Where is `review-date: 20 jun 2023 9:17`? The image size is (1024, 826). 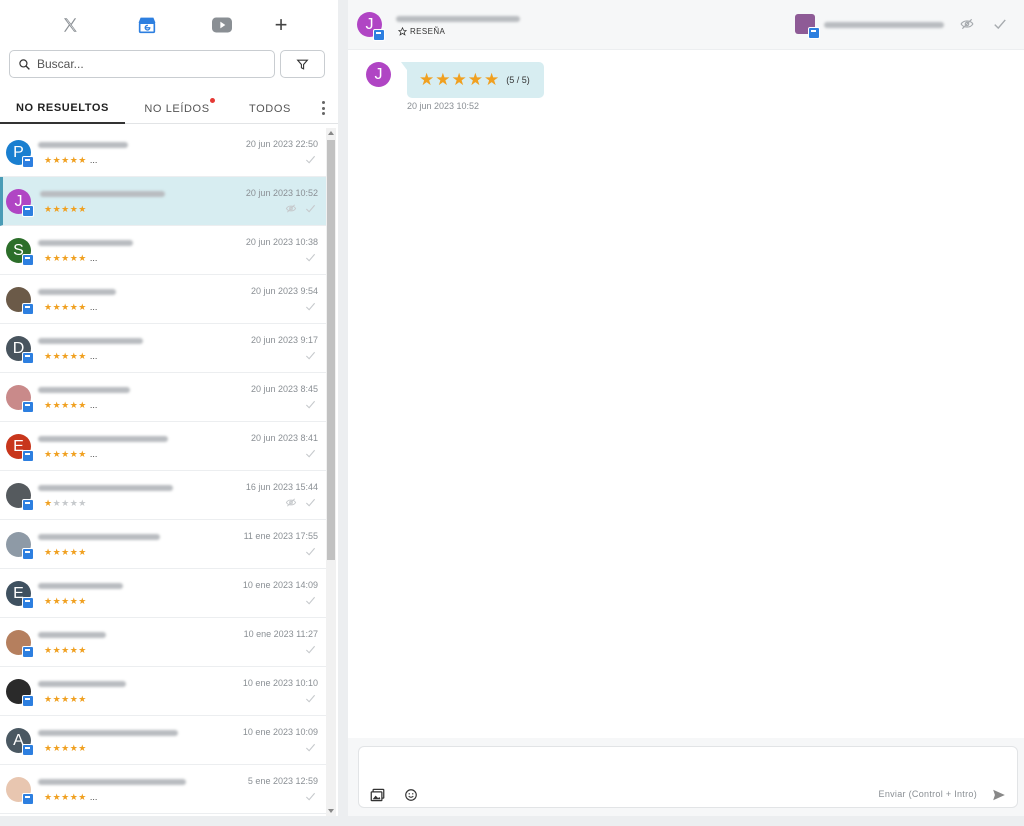
review-date: 20 jun 2023 9:17 is located at coordinates (284, 340).